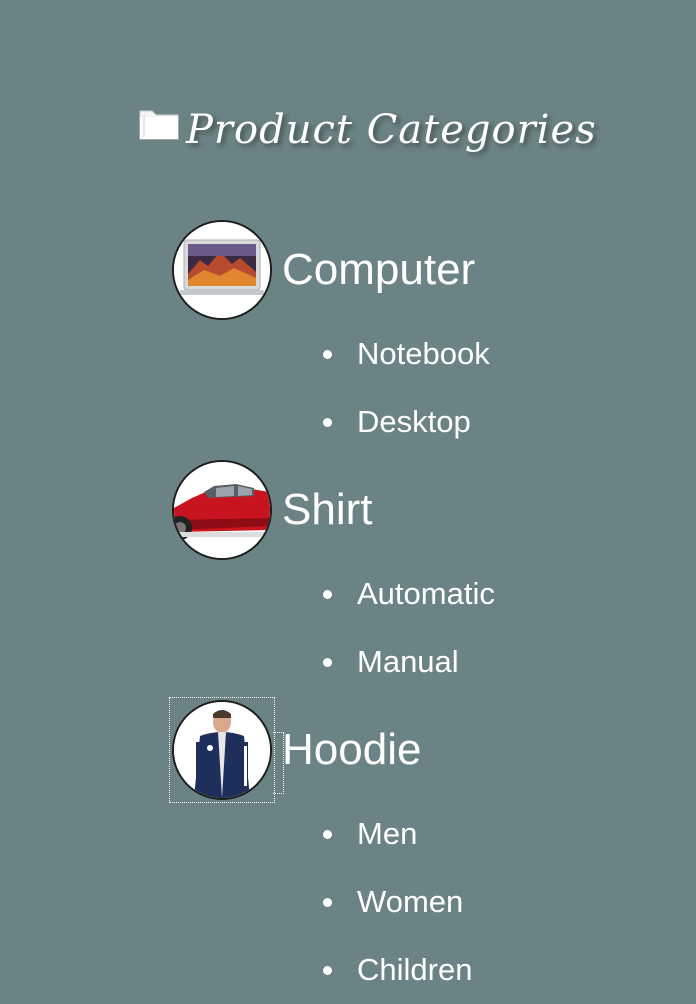 Image resolution: width=696 pixels, height=1004 pixels. Describe the element at coordinates (222, 270) in the screenshot. I see `laptop-image` at that location.